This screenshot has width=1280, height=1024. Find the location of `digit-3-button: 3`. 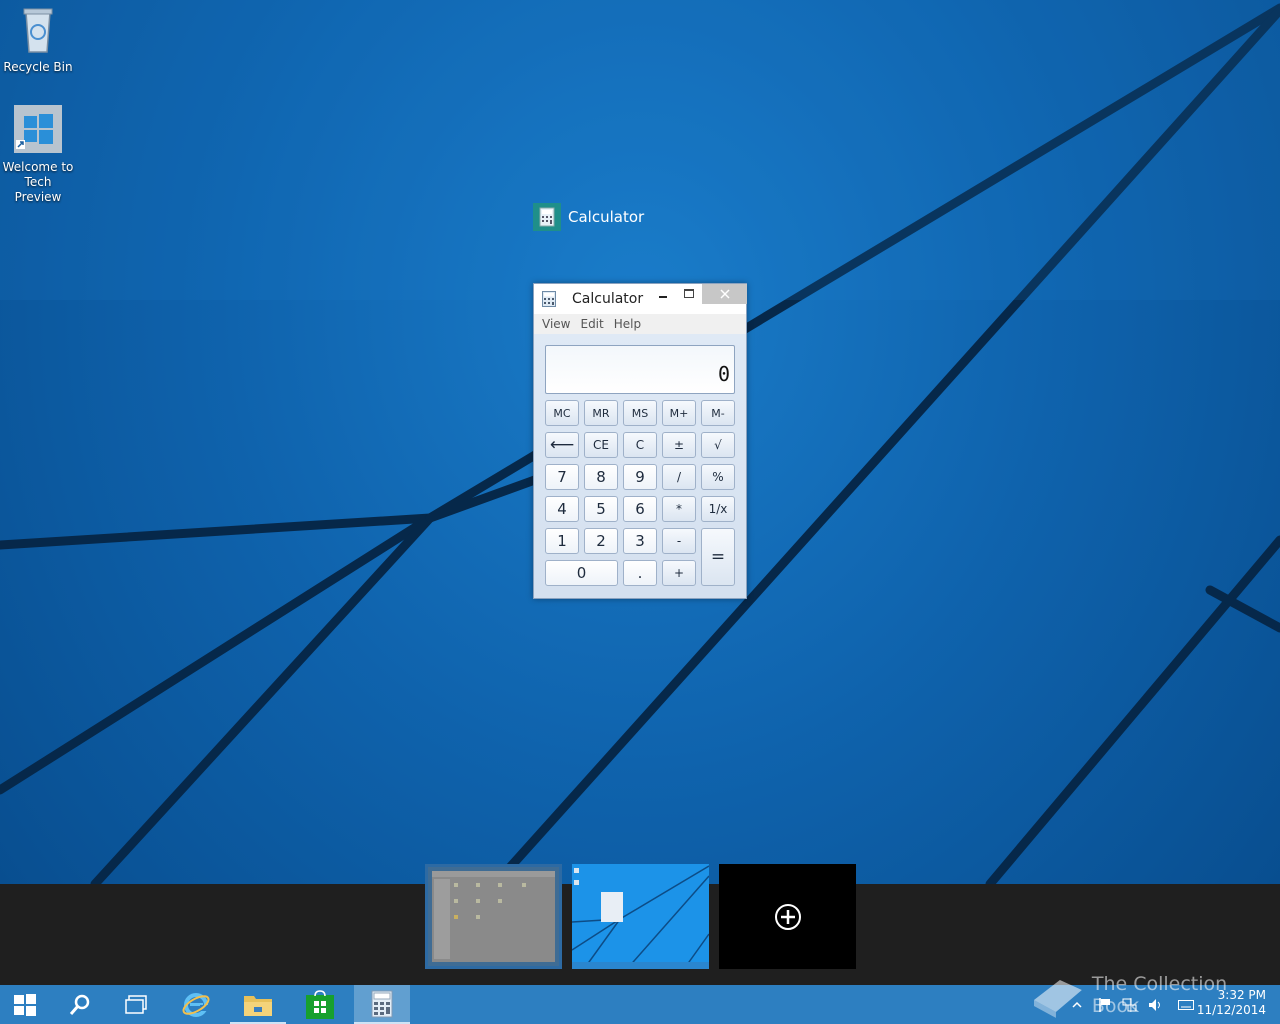

digit-3-button: 3 is located at coordinates (640, 541).